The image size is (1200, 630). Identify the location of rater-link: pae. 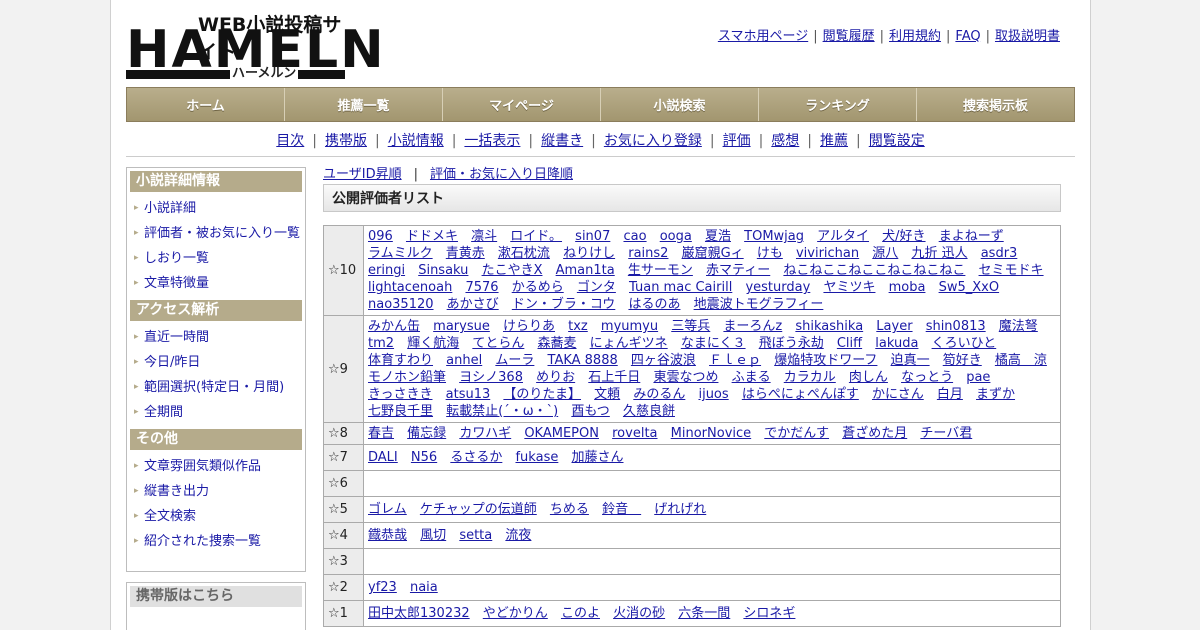
(978, 377).